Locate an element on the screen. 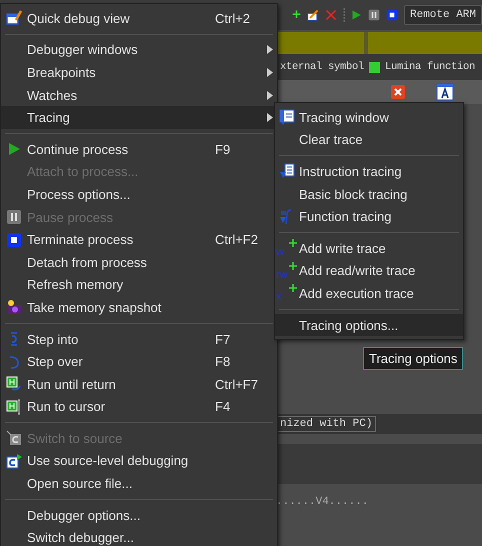 Image resolution: width=482 pixels, height=546 pixels. trace-icon-letters: x is located at coordinates (279, 298).